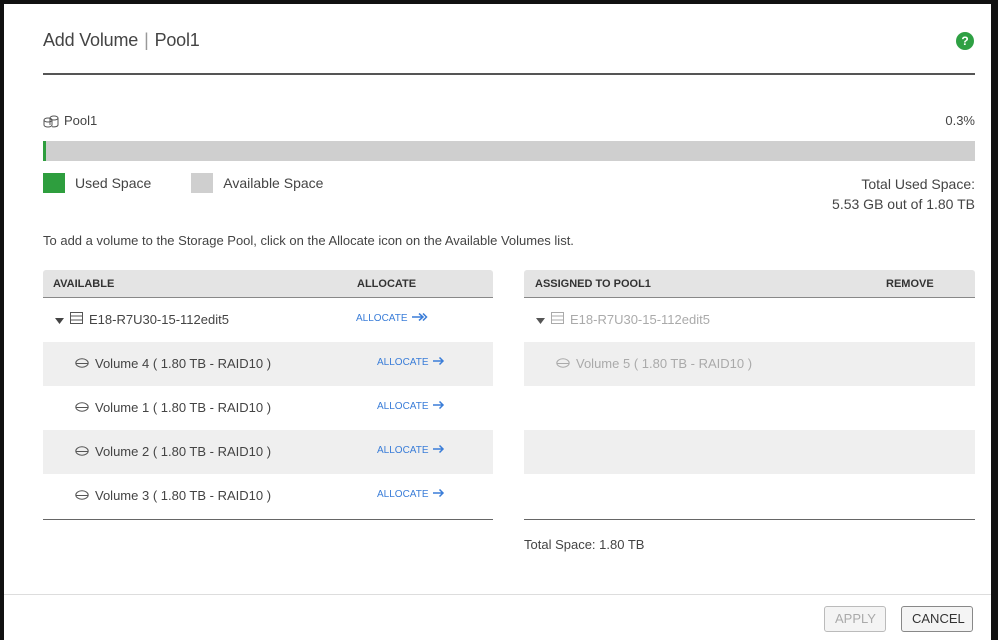 Image resolution: width=998 pixels, height=640 pixels. Describe the element at coordinates (497, 594) in the screenshot. I see `footer-divider` at that location.